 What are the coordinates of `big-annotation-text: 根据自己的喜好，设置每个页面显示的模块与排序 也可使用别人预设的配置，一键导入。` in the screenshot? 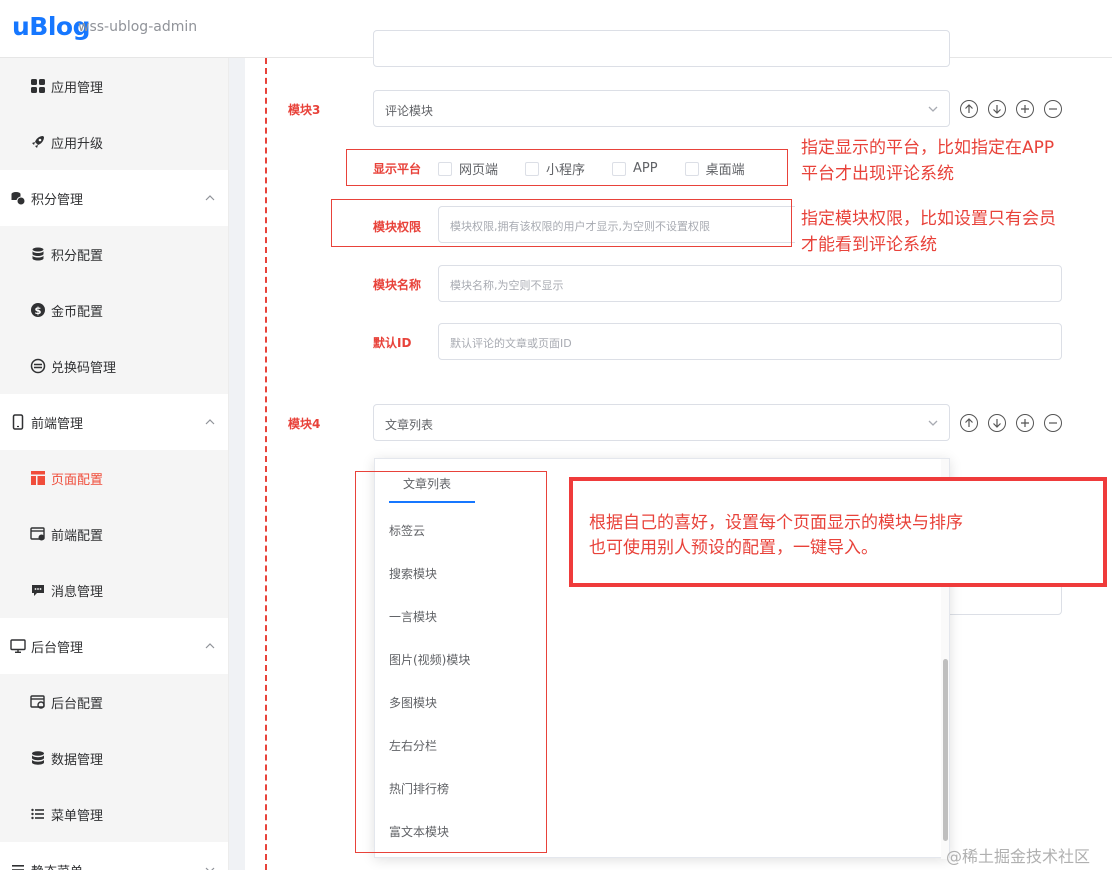 It's located at (776, 536).